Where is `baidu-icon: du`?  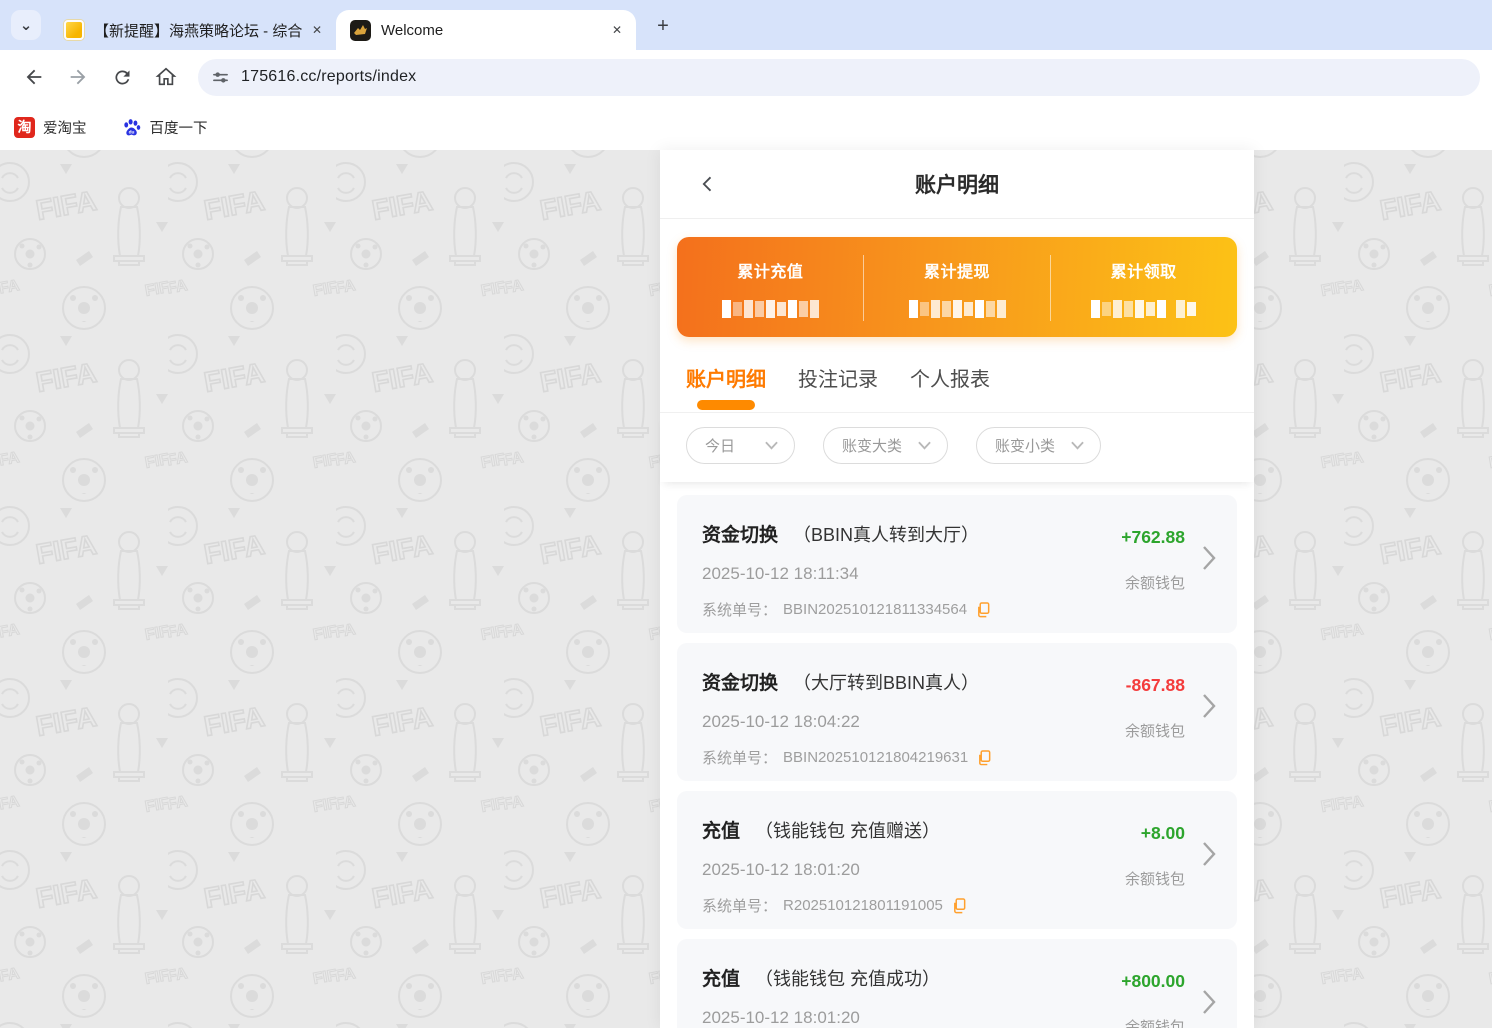
baidu-icon: du is located at coordinates (131, 127).